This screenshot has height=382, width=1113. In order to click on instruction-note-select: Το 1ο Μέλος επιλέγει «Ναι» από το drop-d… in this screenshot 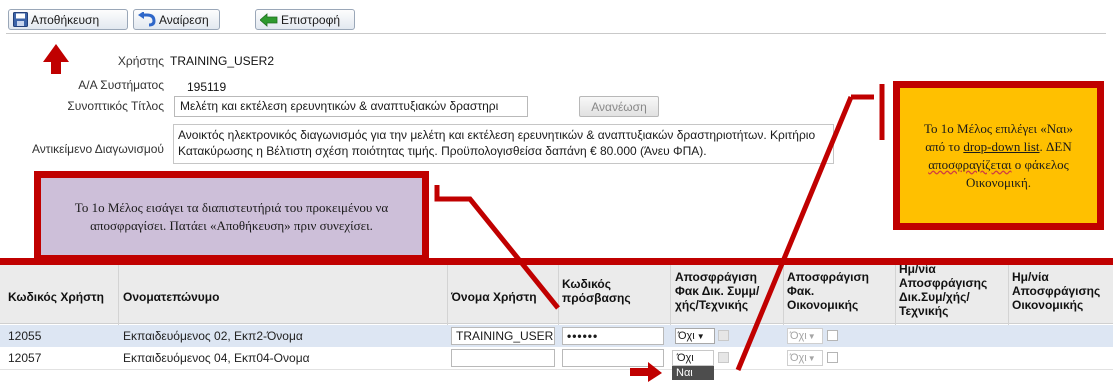, I will do `click(998, 155)`.